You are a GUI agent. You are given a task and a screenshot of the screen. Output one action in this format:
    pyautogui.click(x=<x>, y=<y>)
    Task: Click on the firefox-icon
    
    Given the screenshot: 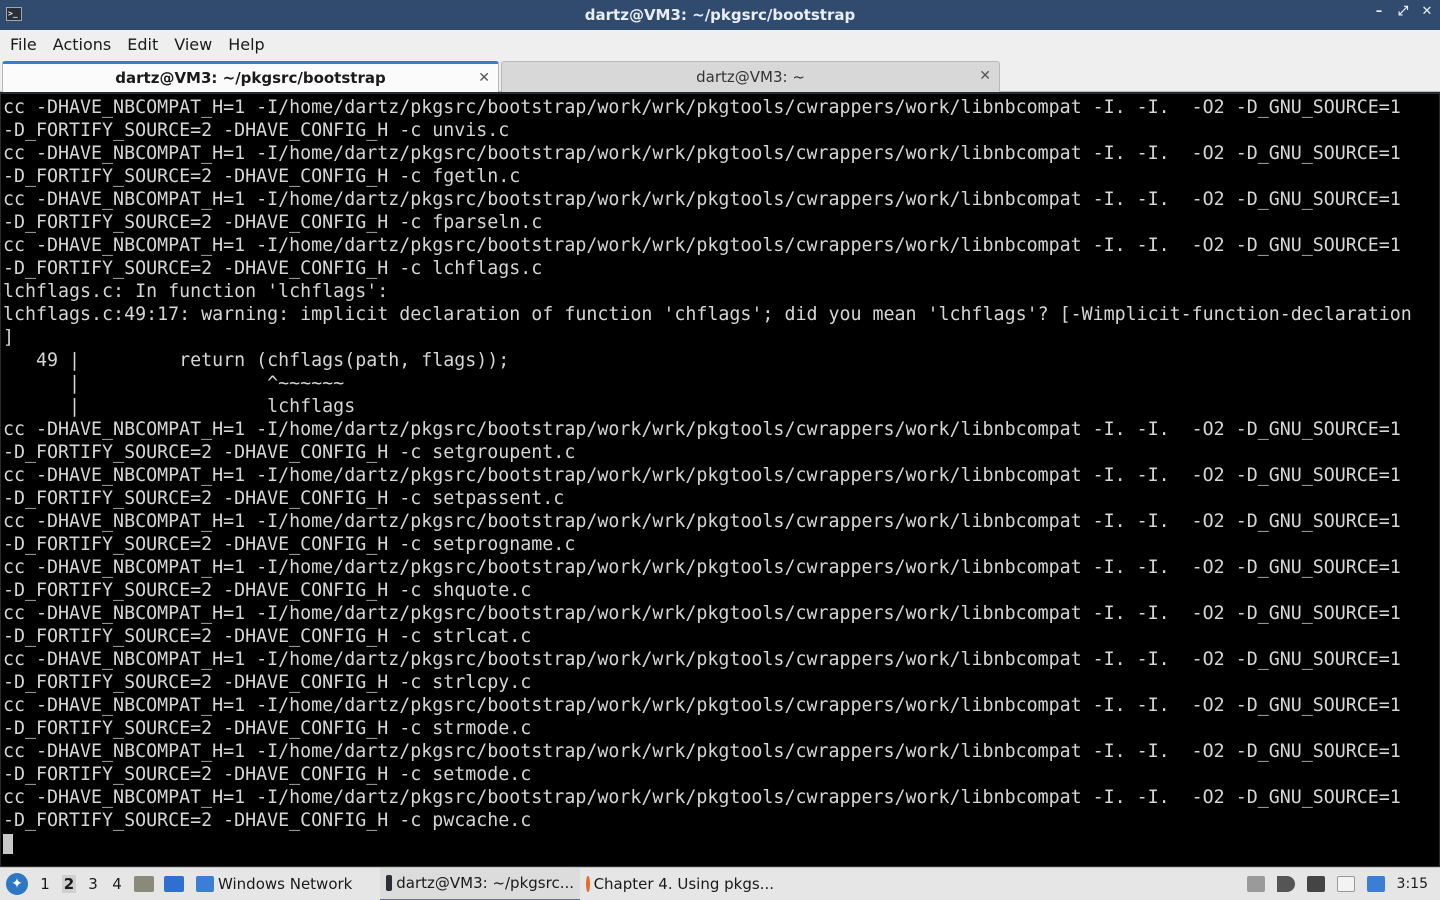 What is the action you would take?
    pyautogui.click(x=588, y=884)
    